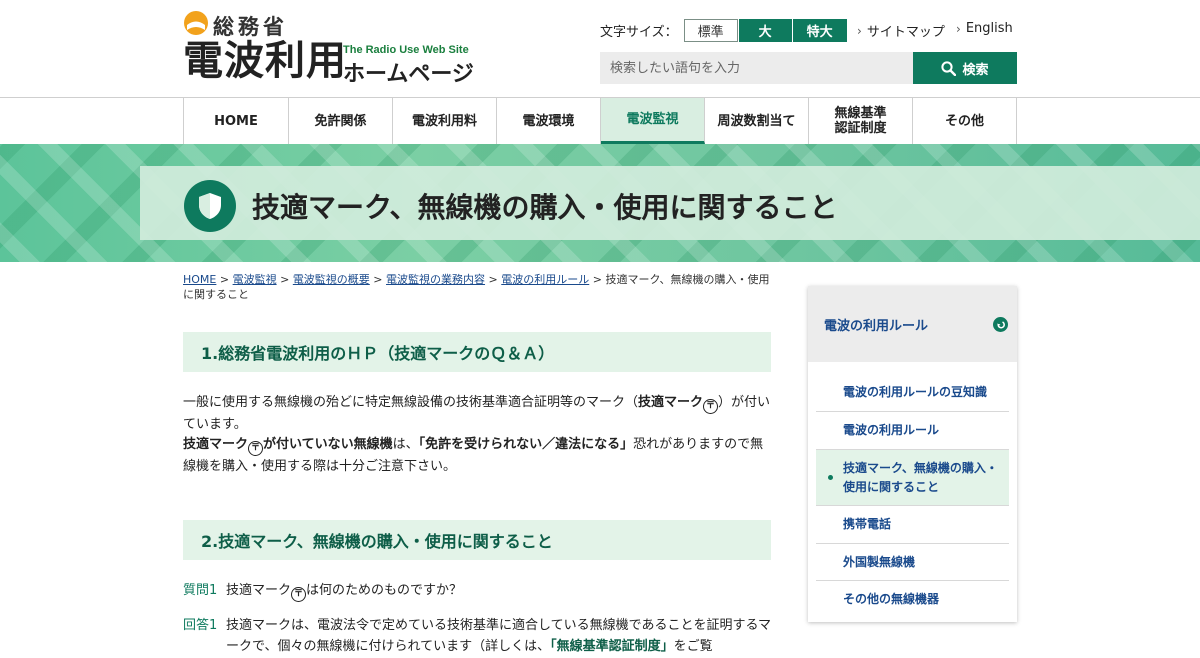 The height and width of the screenshot is (658, 1200). Describe the element at coordinates (255, 279) in the screenshot. I see `breadcrumb-link-monitoring: 電波監視` at that location.